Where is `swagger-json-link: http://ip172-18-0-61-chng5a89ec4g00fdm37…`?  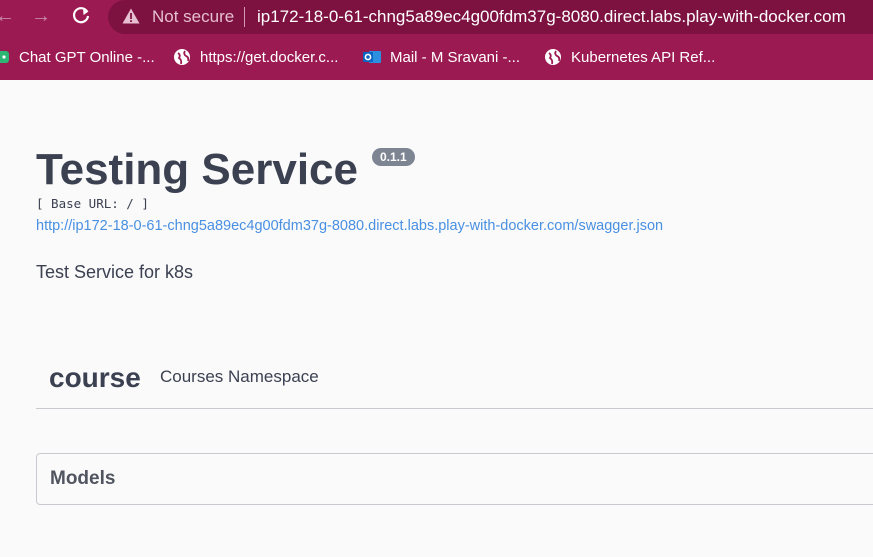
swagger-json-link: http://ip172-18-0-61-chng5a89ec4g00fdm37… is located at coordinates (349, 226).